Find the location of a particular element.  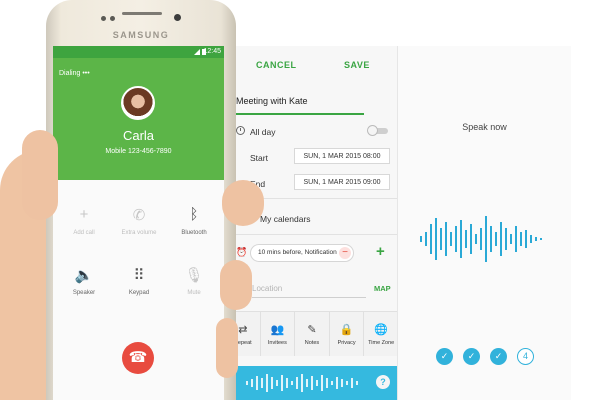

add-call-button: + Add call is located at coordinates (84, 221).